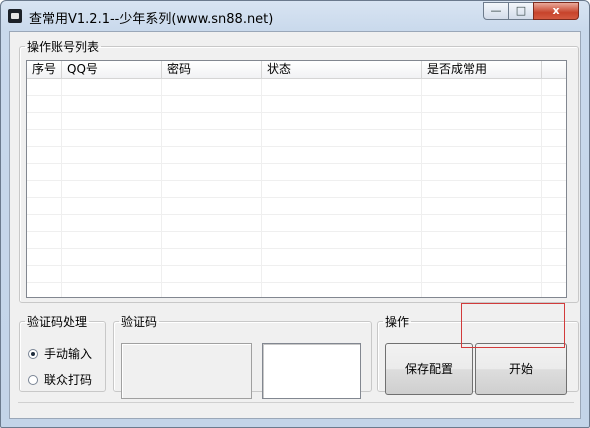 The height and width of the screenshot is (428, 590). Describe the element at coordinates (521, 369) in the screenshot. I see `start-button: 开始` at that location.